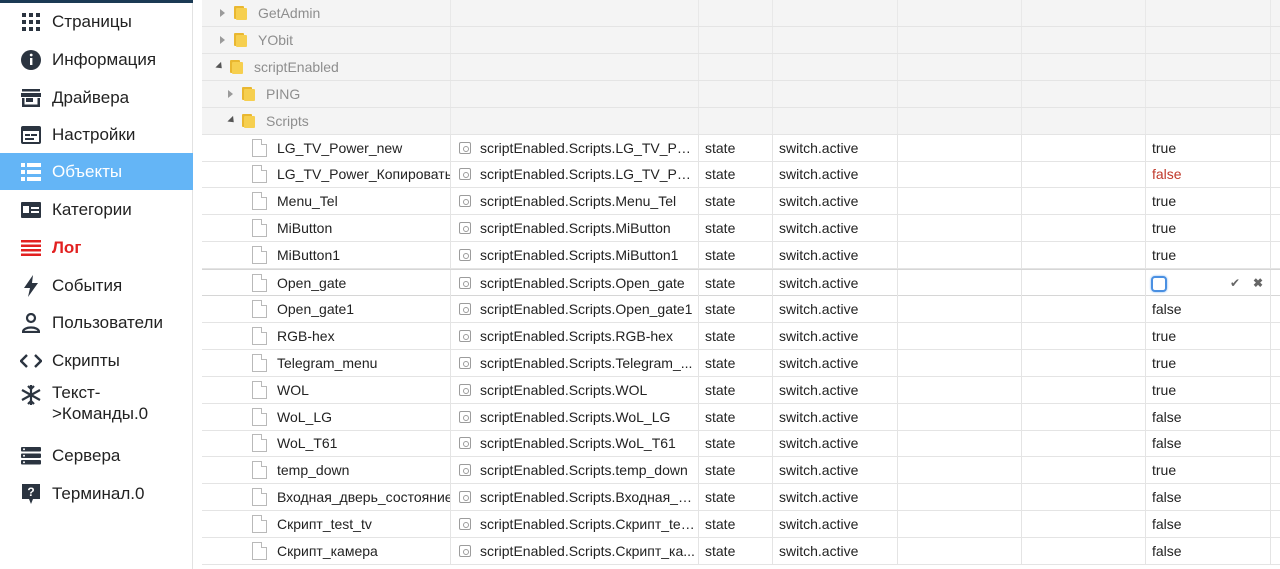  I want to click on object-name: RGB-hex, so click(306, 335).